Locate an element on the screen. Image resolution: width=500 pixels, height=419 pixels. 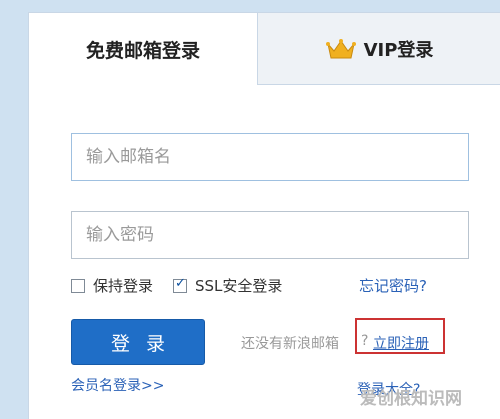
tab-vip-login: VIP登录 is located at coordinates (378, 49).